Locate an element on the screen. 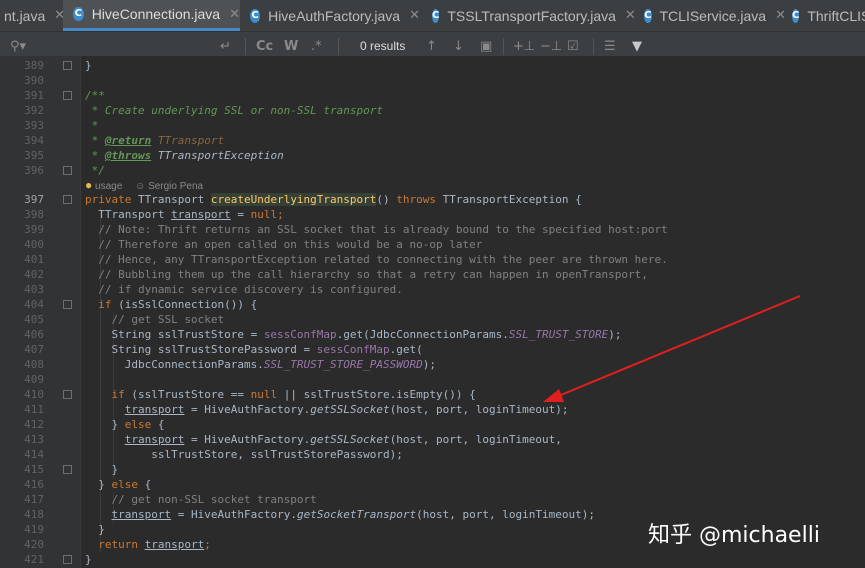 This screenshot has height=568, width=865. watermark: 知乎 @michaelli is located at coordinates (734, 535).